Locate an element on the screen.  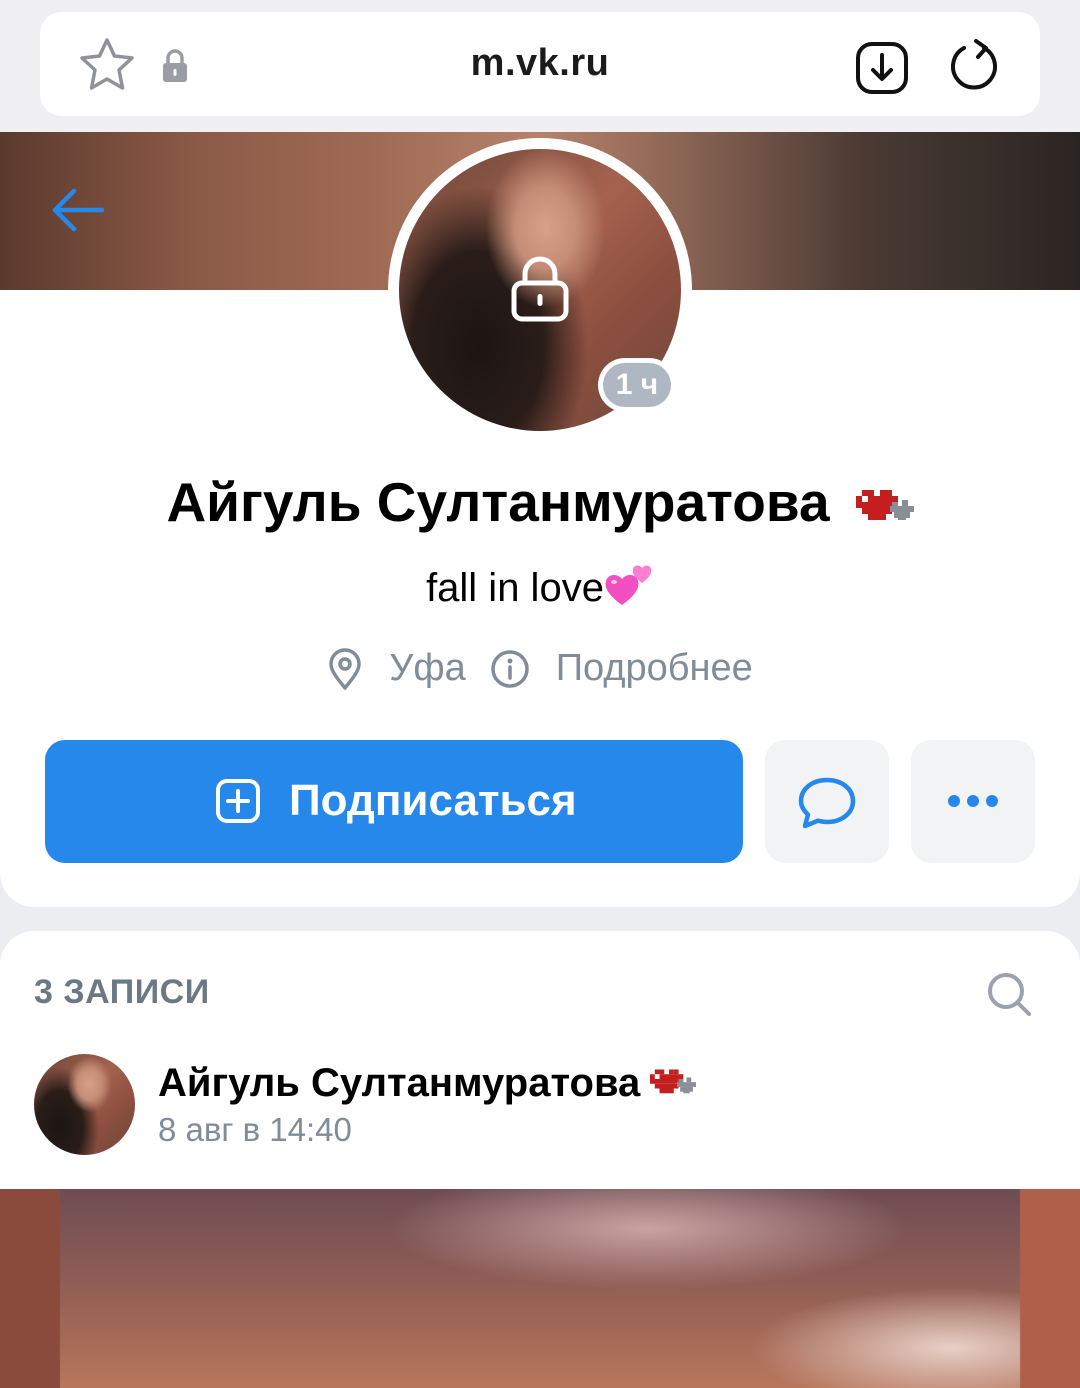
online-badge-text: 1 ч is located at coordinates (637, 385).